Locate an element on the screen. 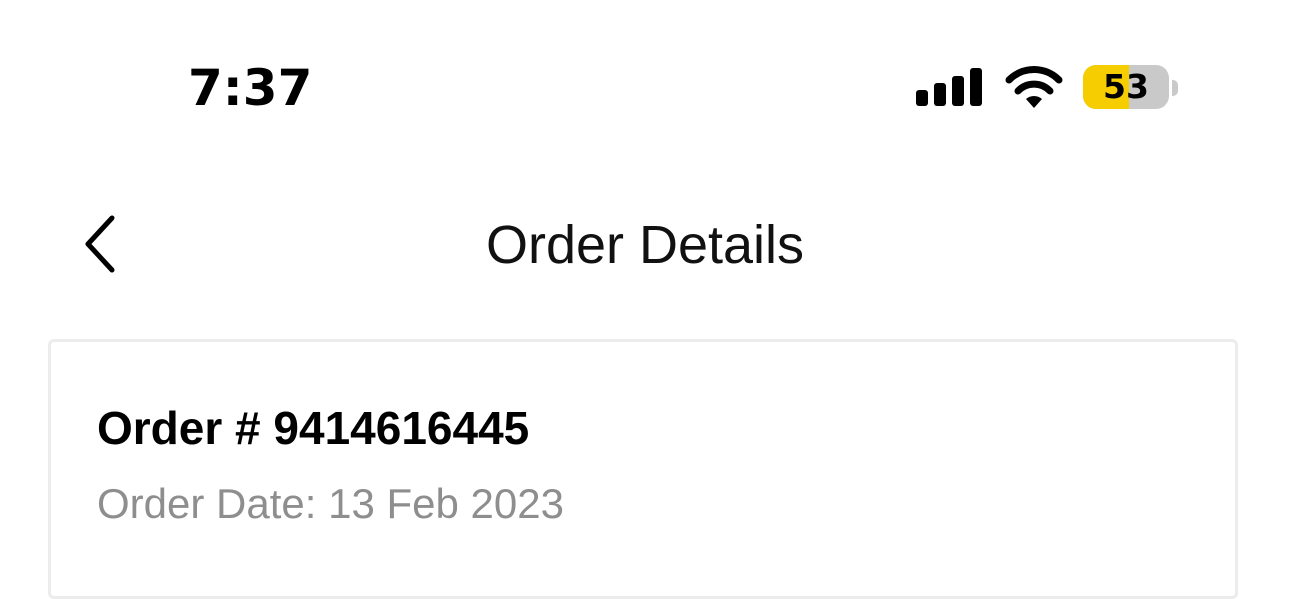 This screenshot has height=599, width=1290. order-date: Order Date: 13 Feb 2023 is located at coordinates (330, 503).